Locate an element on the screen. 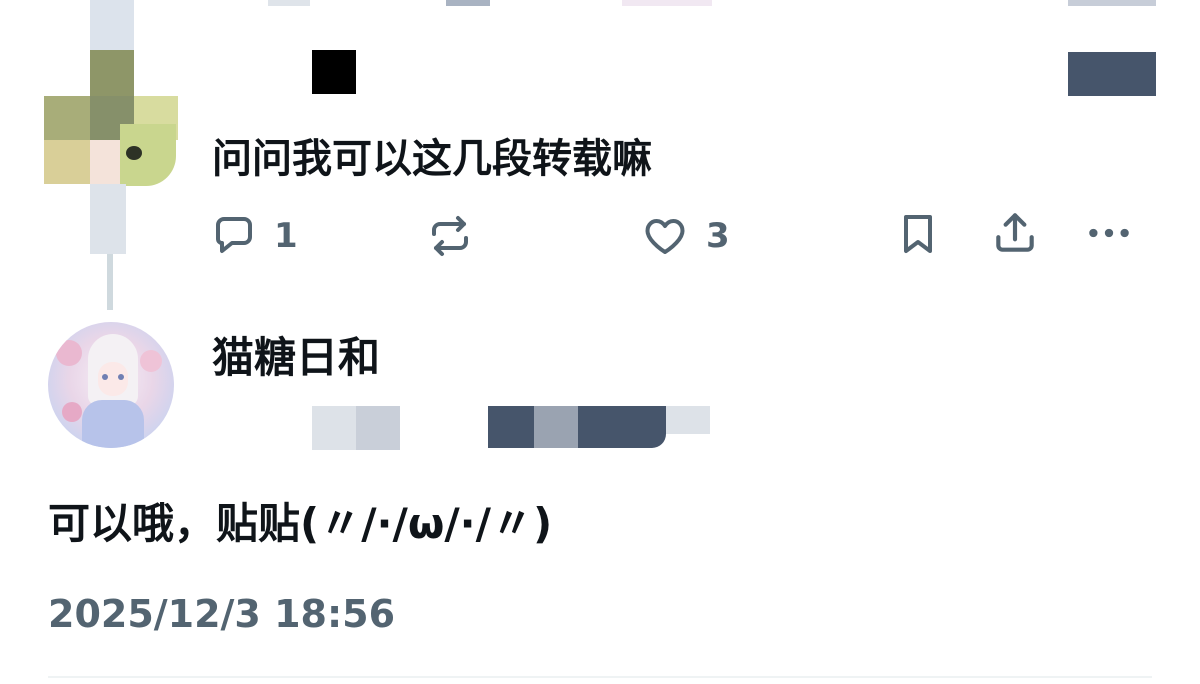 This screenshot has height=684, width=1200. share-icon is located at coordinates (1015, 232).